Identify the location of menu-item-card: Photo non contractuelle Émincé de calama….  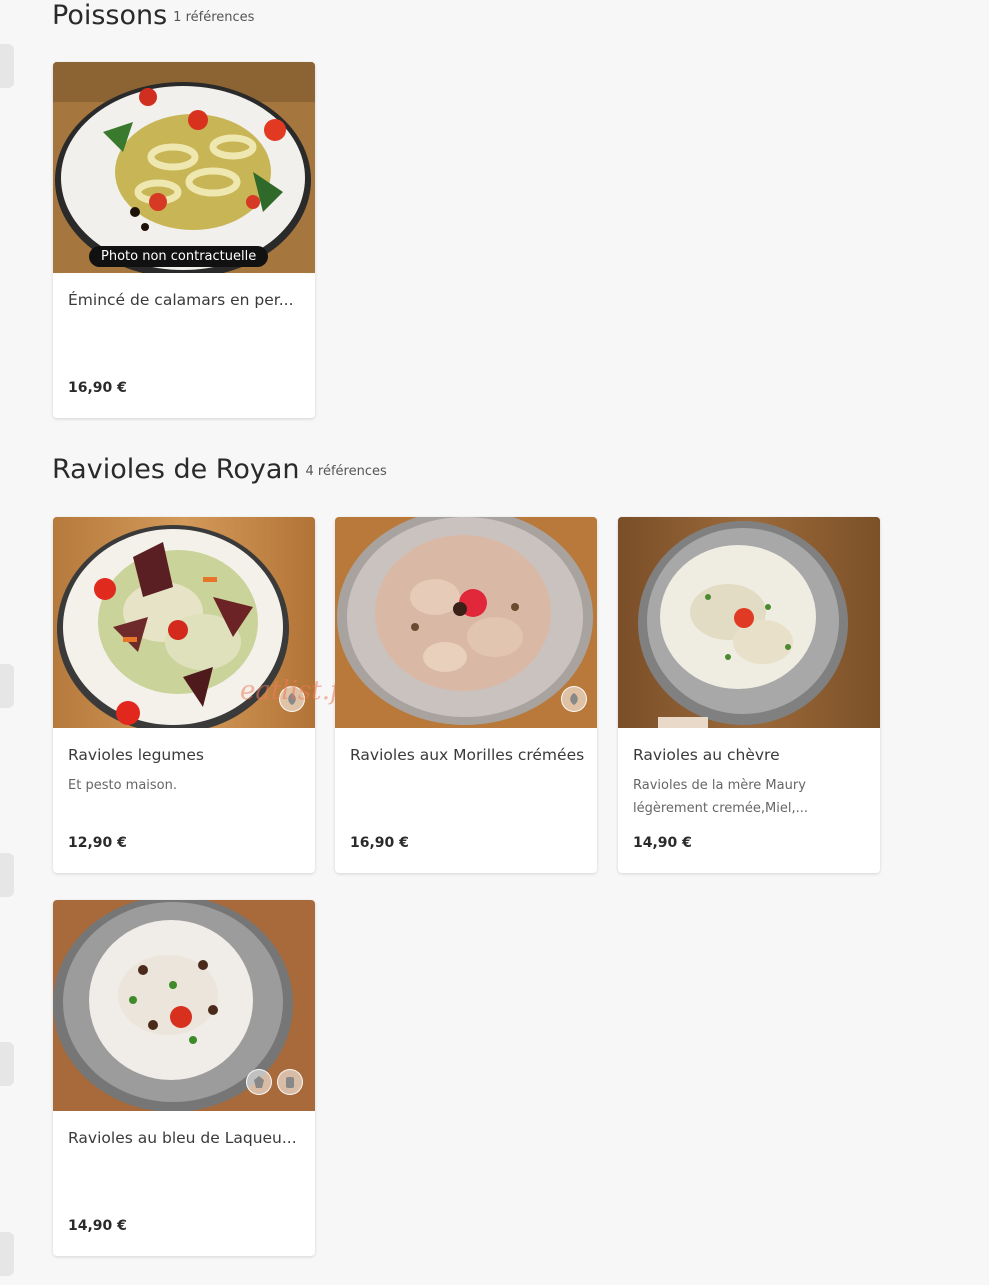
(184, 240).